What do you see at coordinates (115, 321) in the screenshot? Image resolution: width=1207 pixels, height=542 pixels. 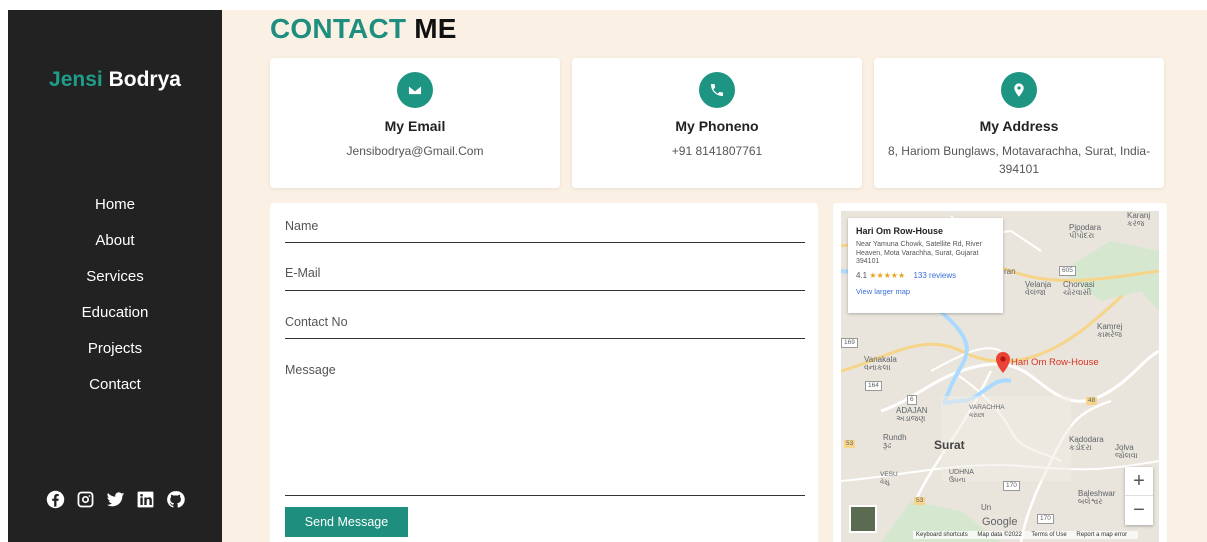 I see `nav-education: Education` at bounding box center [115, 321].